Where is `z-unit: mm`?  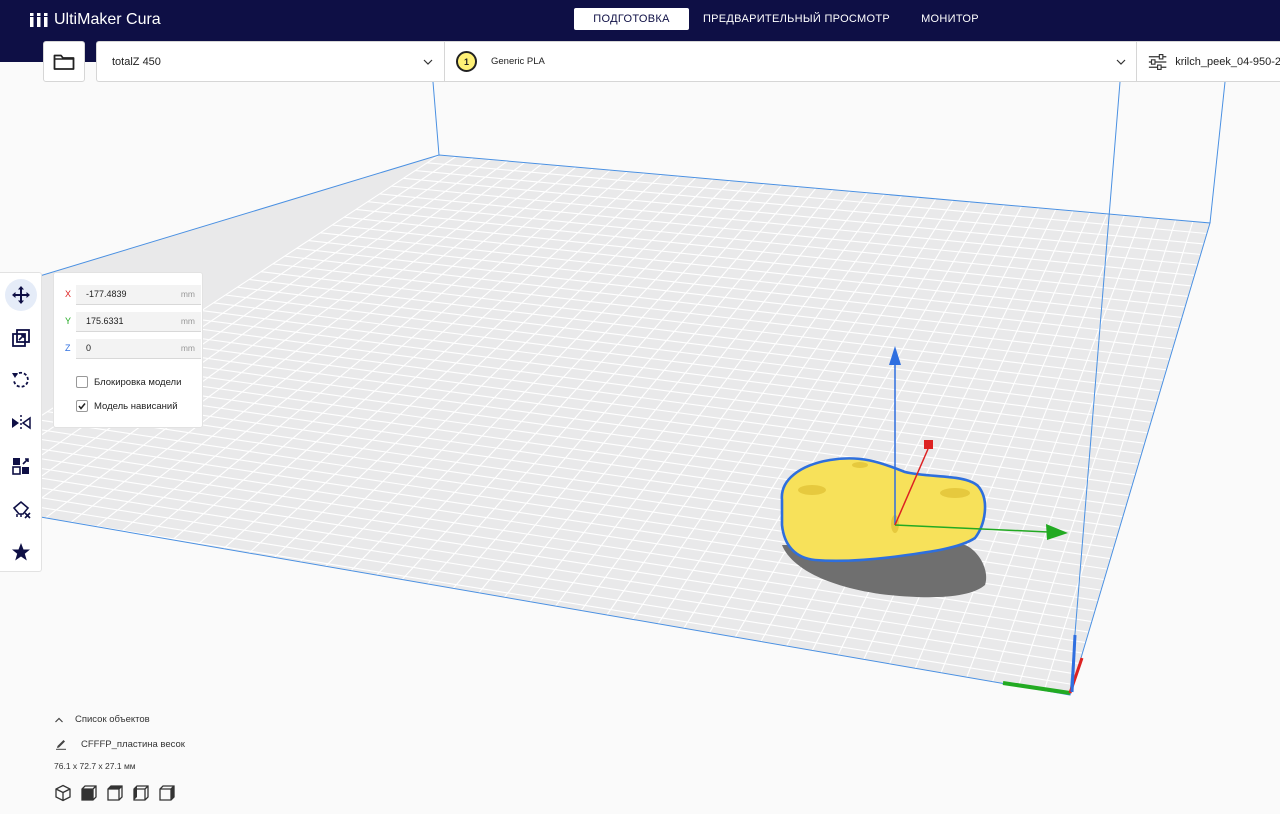
z-unit: mm is located at coordinates (187, 348).